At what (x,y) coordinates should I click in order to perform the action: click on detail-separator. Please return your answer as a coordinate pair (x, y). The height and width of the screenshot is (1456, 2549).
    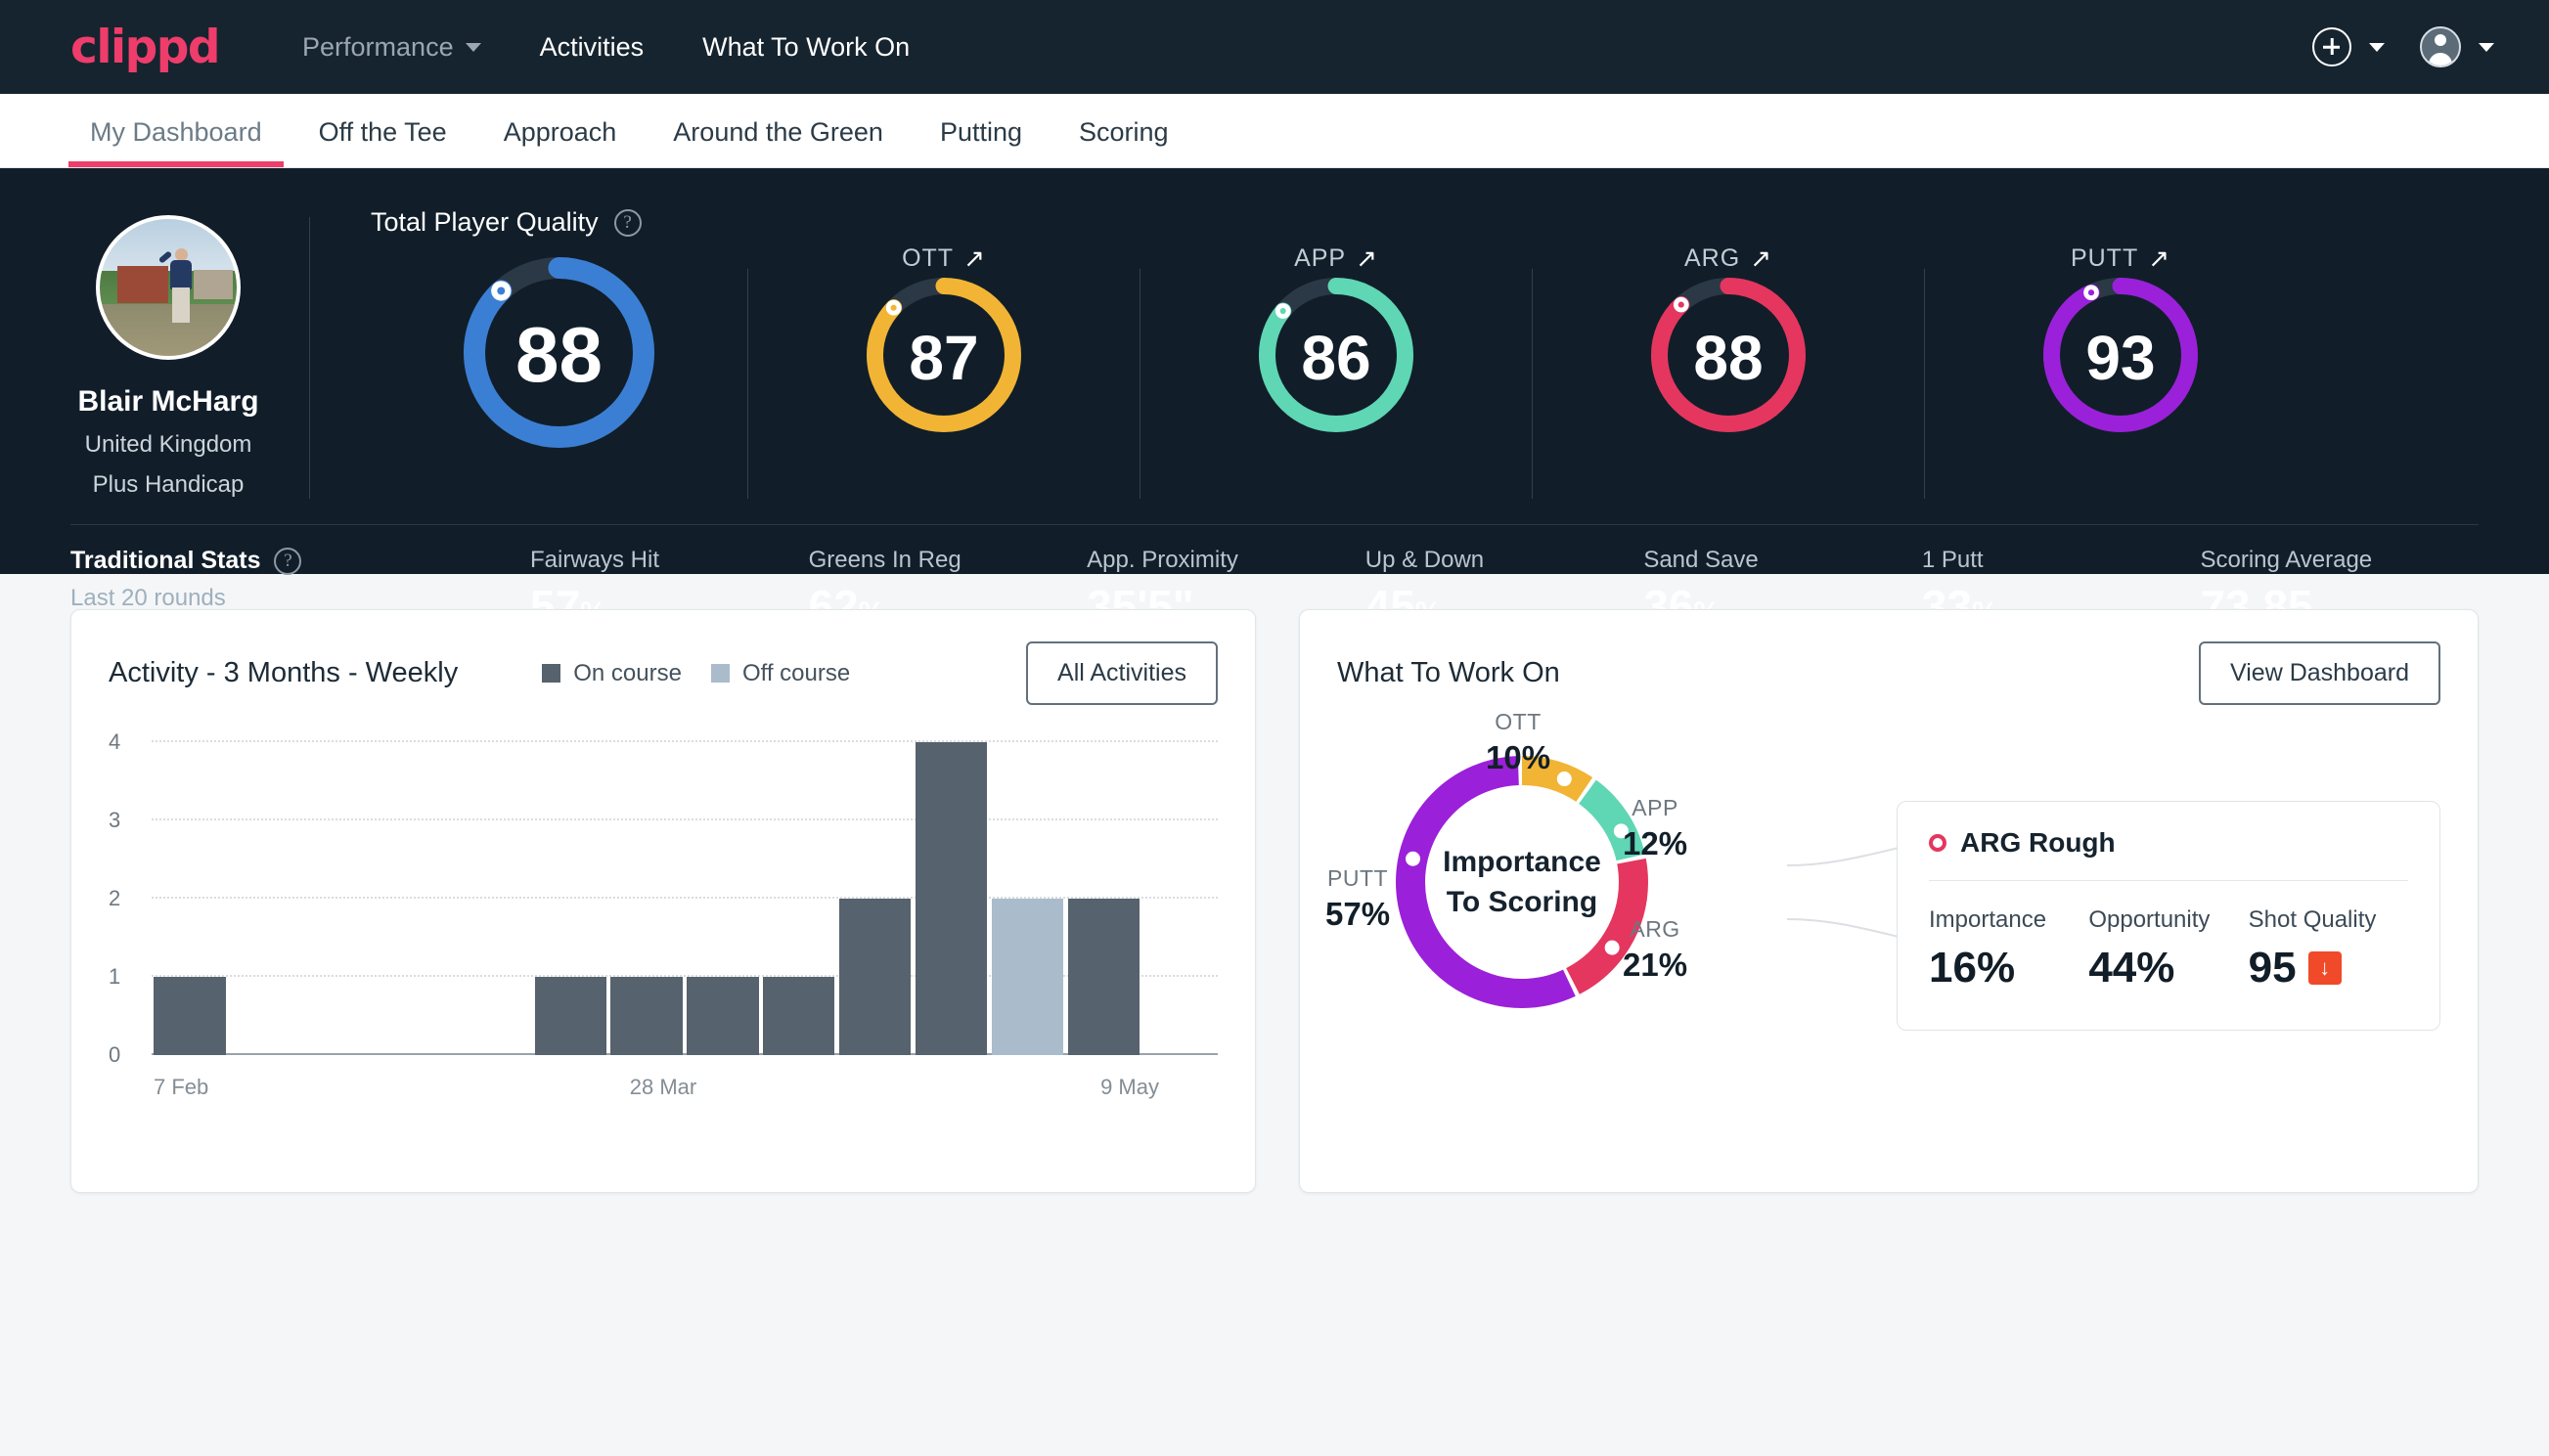
    Looking at the image, I should click on (2168, 880).